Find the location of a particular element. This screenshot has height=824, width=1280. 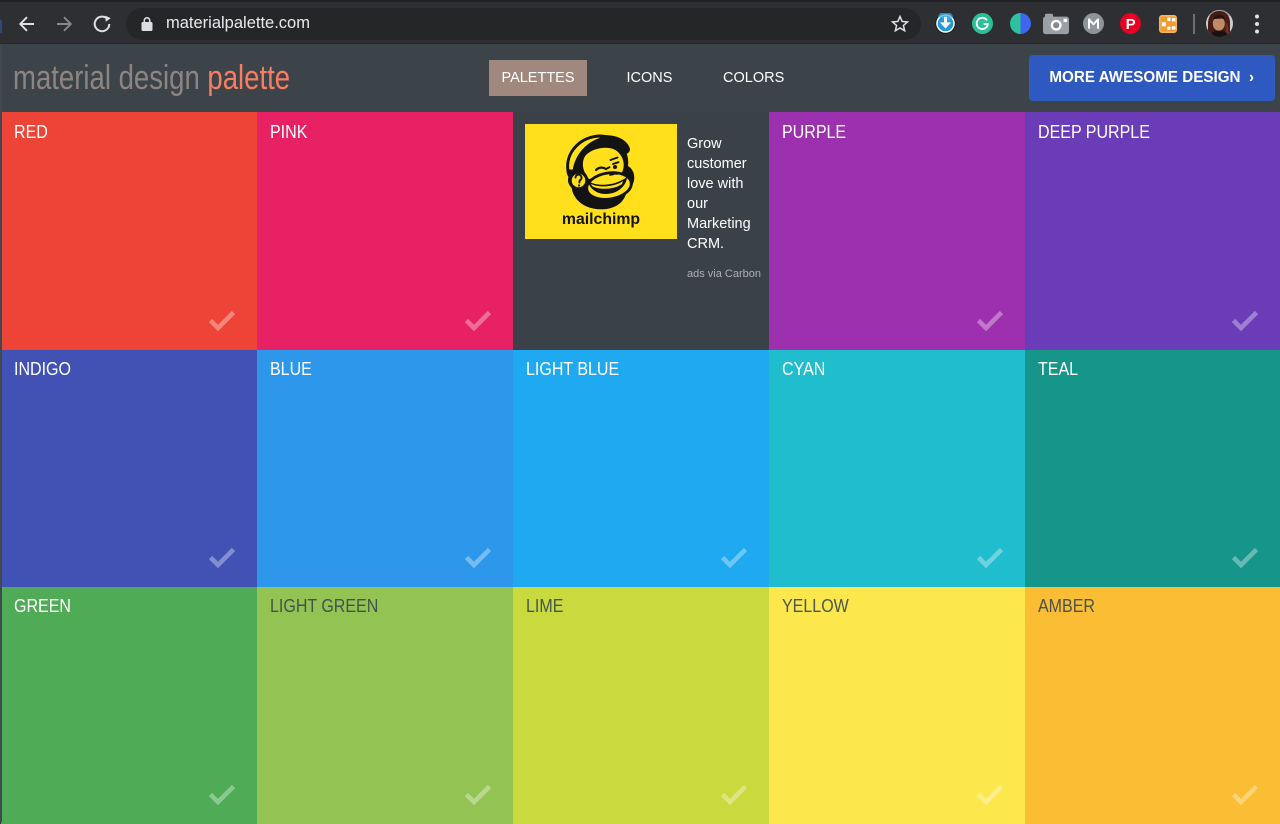

svg-text: P is located at coordinates (1131, 24).